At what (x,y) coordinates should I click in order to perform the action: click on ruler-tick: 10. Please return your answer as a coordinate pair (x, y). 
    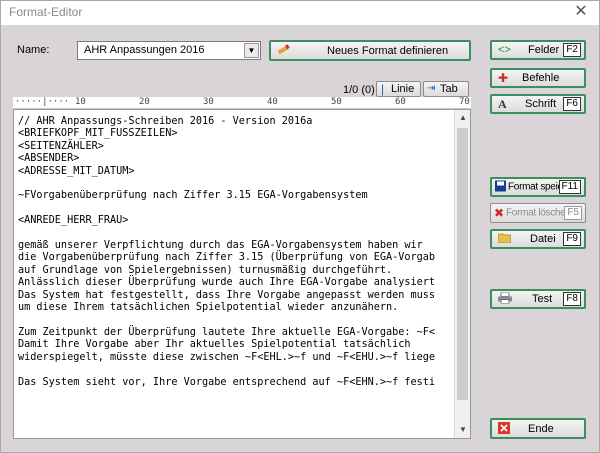
    Looking at the image, I should click on (80, 102).